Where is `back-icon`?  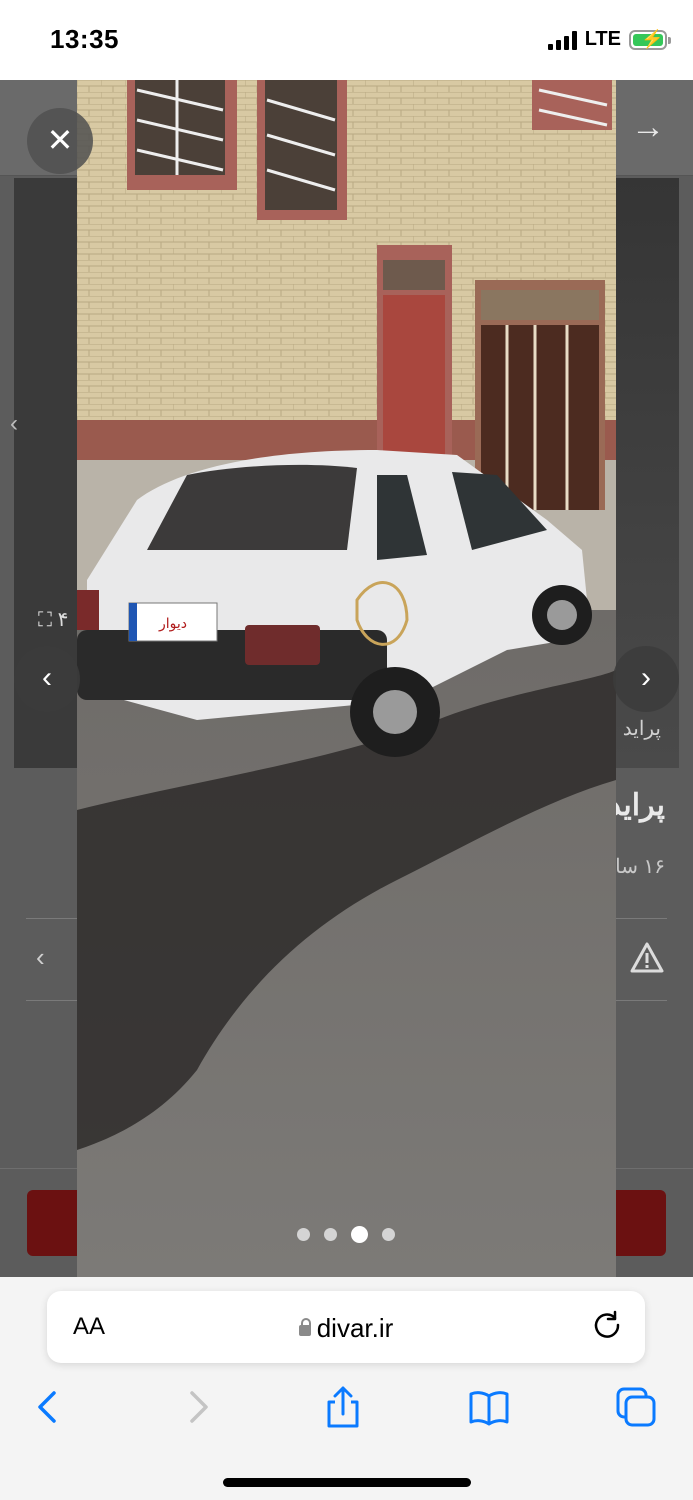 back-icon is located at coordinates (48, 1407).